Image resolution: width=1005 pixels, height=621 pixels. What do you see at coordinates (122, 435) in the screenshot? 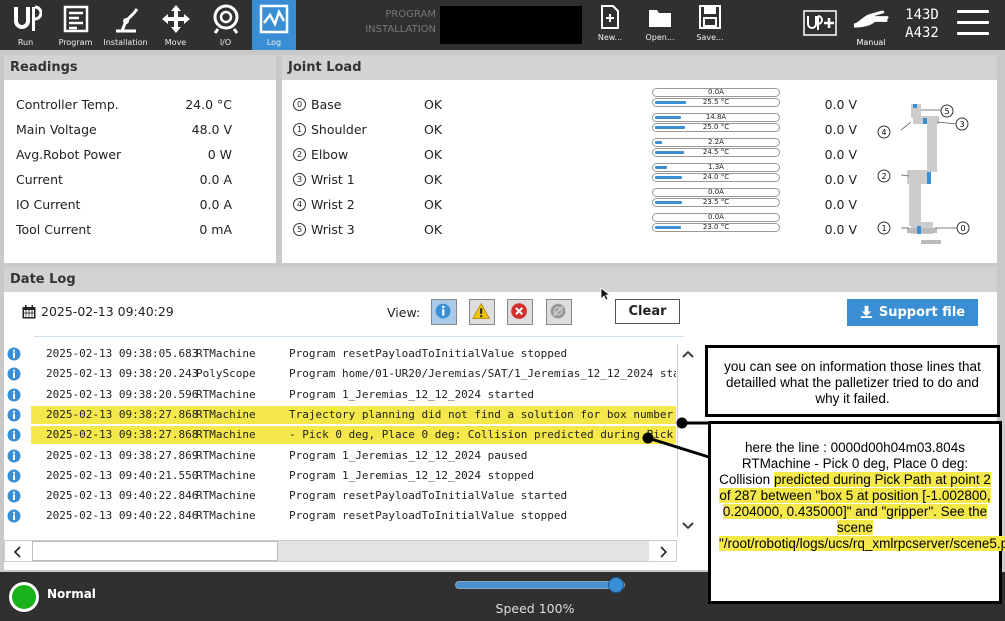
I see `log-time: 2025-02-13 09:38:27.868` at bounding box center [122, 435].